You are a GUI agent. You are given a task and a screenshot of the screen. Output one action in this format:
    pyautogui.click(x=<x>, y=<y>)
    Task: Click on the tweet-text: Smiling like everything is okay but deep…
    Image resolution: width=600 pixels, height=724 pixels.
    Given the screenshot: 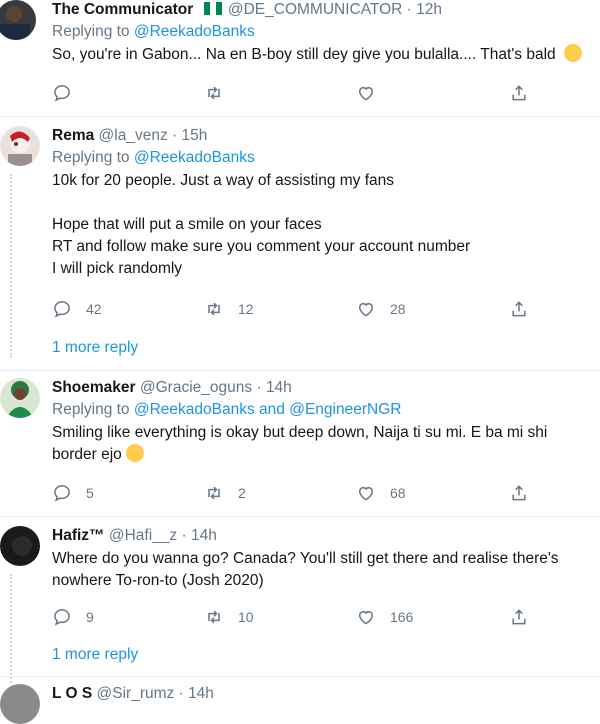 What is the action you would take?
    pyautogui.click(x=300, y=443)
    